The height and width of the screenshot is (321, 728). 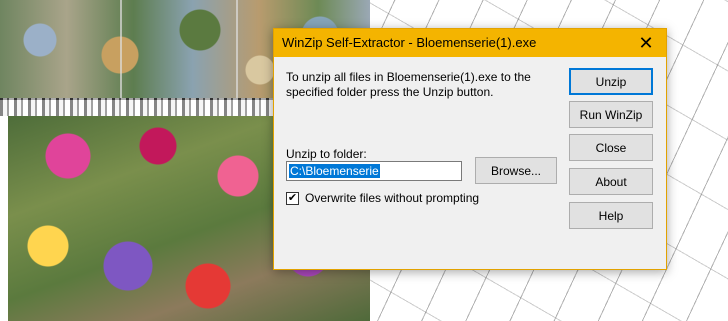 I want to click on unzip-folder-label: Unzip to folder:, so click(x=326, y=154).